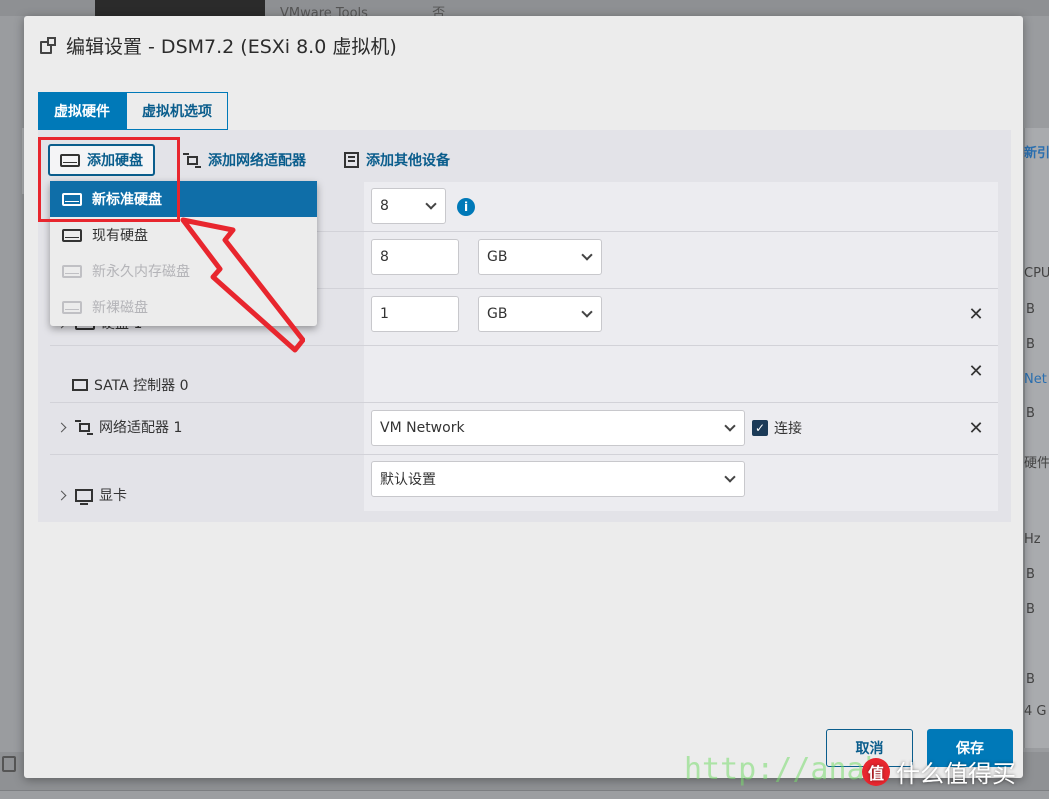  I want to click on background-table-header, so click(524, 794).